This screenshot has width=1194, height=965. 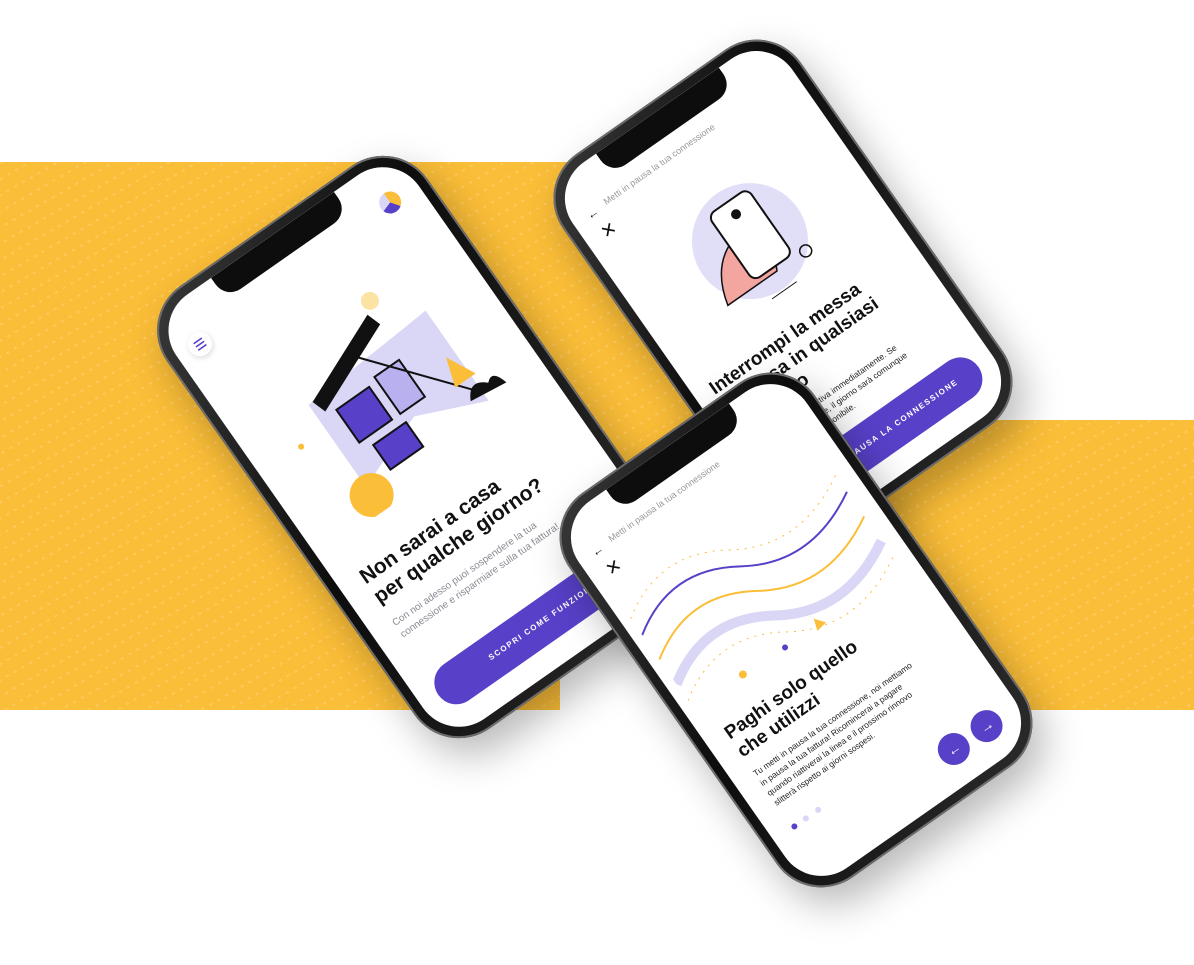 I want to click on pagination-dots, so click(x=805, y=817).